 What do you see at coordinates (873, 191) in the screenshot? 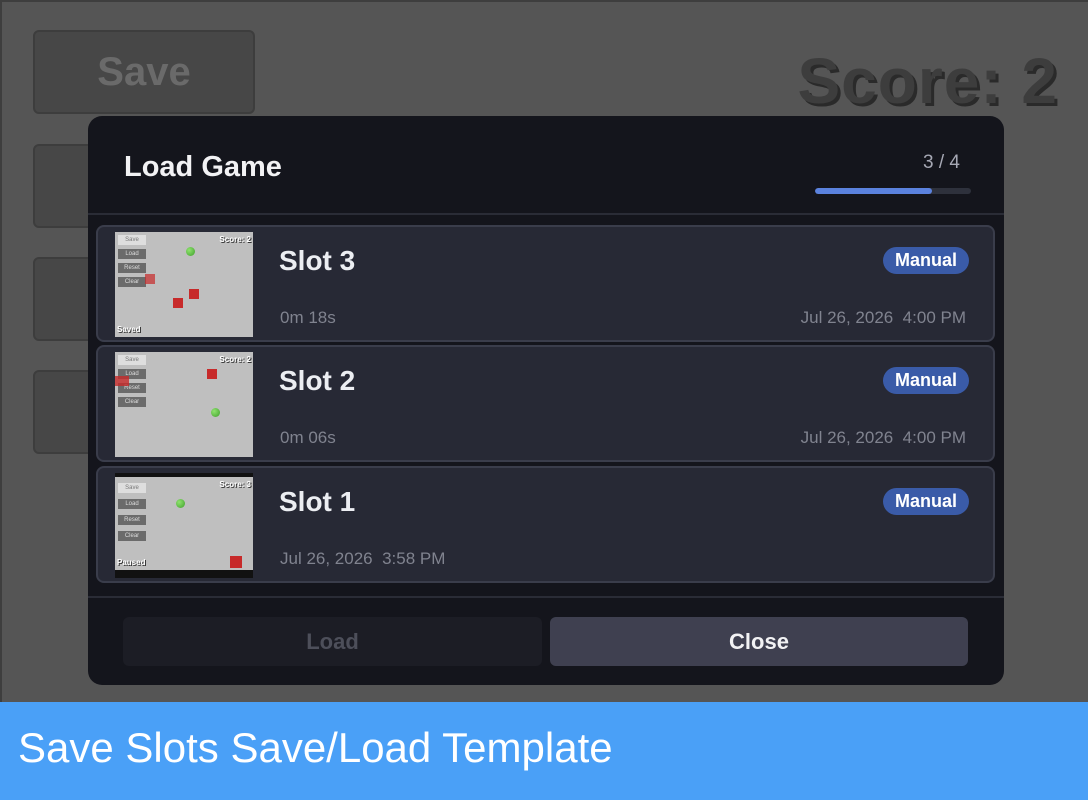
I see `progress-fill` at bounding box center [873, 191].